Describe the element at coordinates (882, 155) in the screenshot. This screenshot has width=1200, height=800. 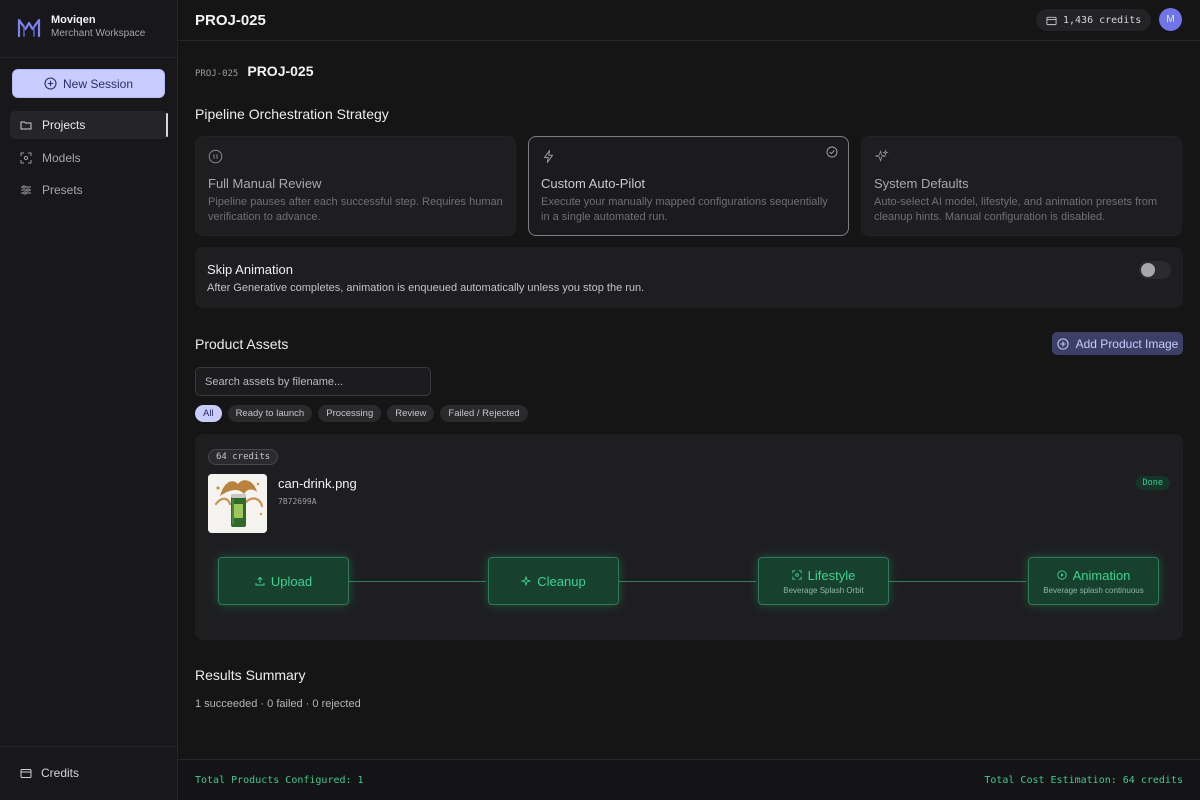
I see `sparkles-icon` at that location.